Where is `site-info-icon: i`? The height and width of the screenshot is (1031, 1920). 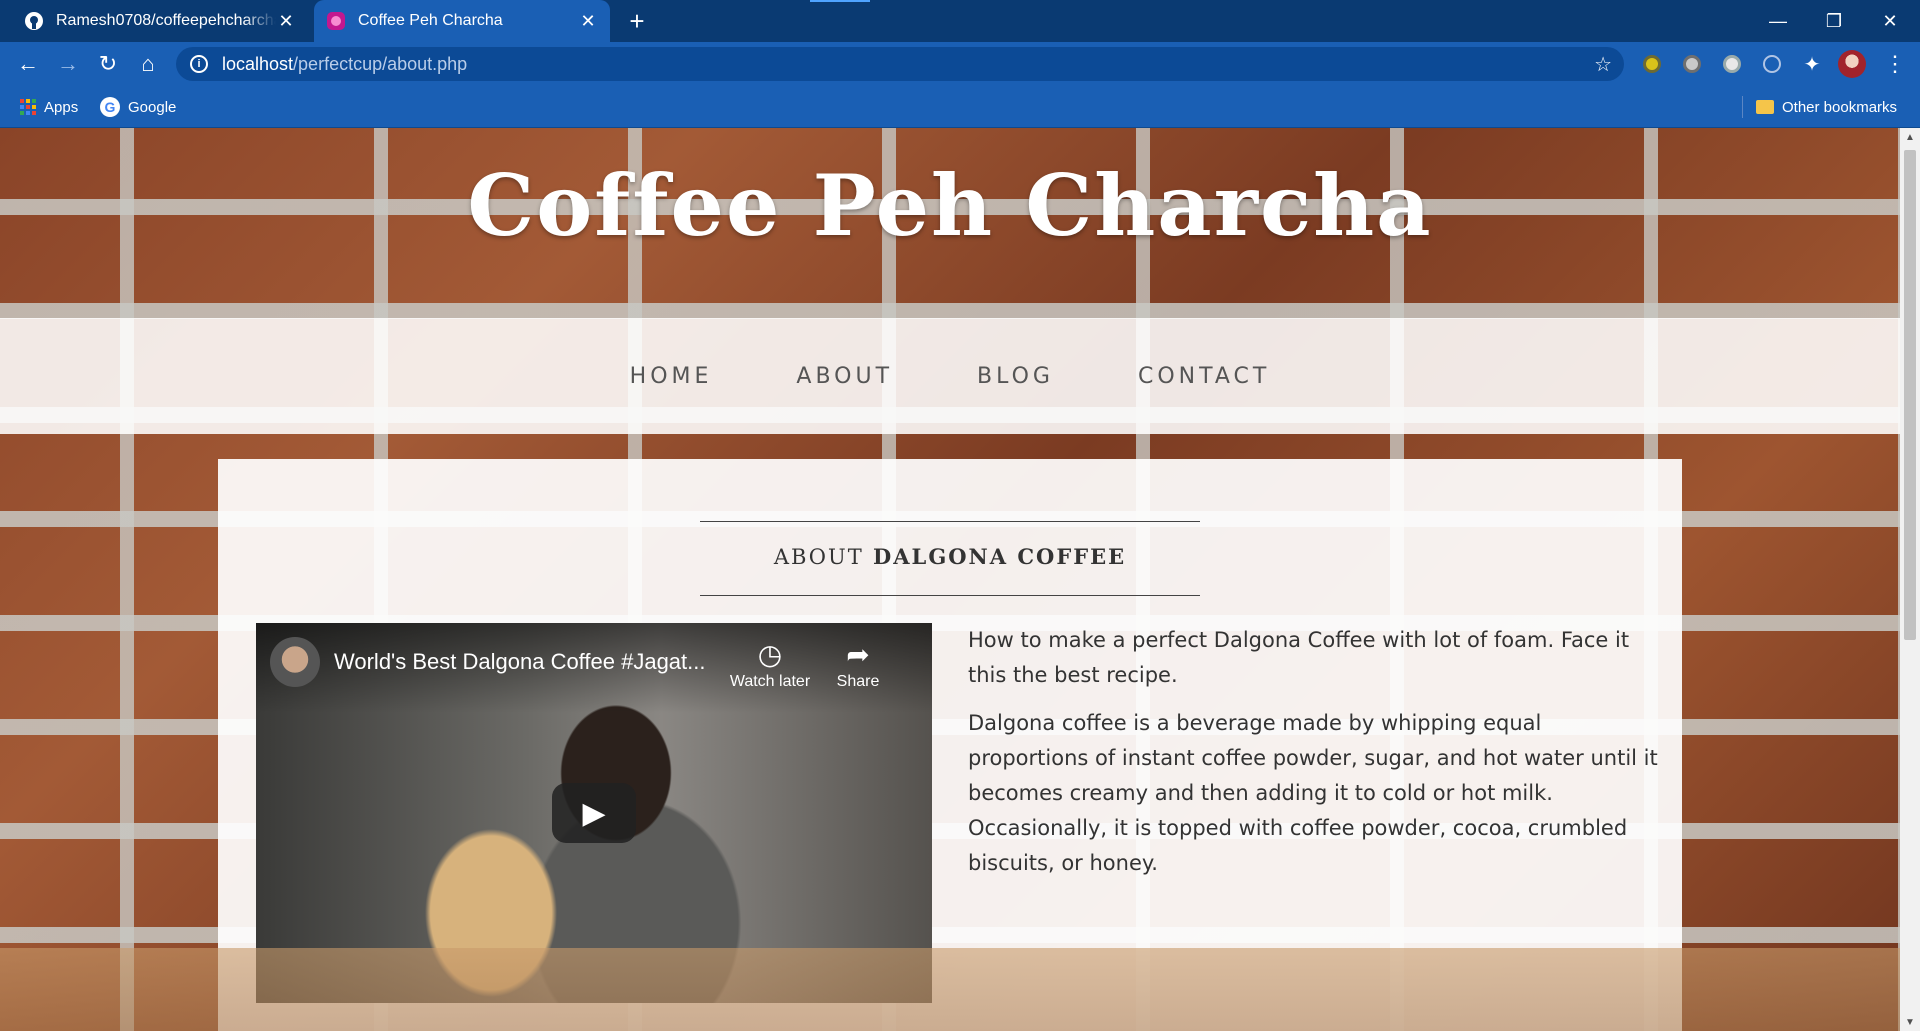
site-info-icon: i is located at coordinates (199, 64).